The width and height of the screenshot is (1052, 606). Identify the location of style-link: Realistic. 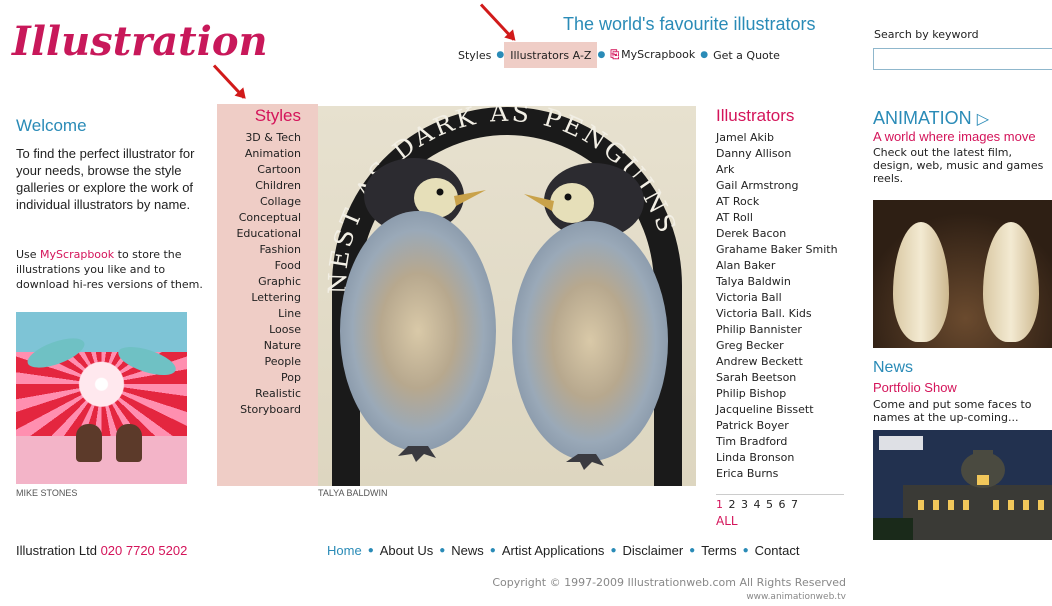
(259, 394).